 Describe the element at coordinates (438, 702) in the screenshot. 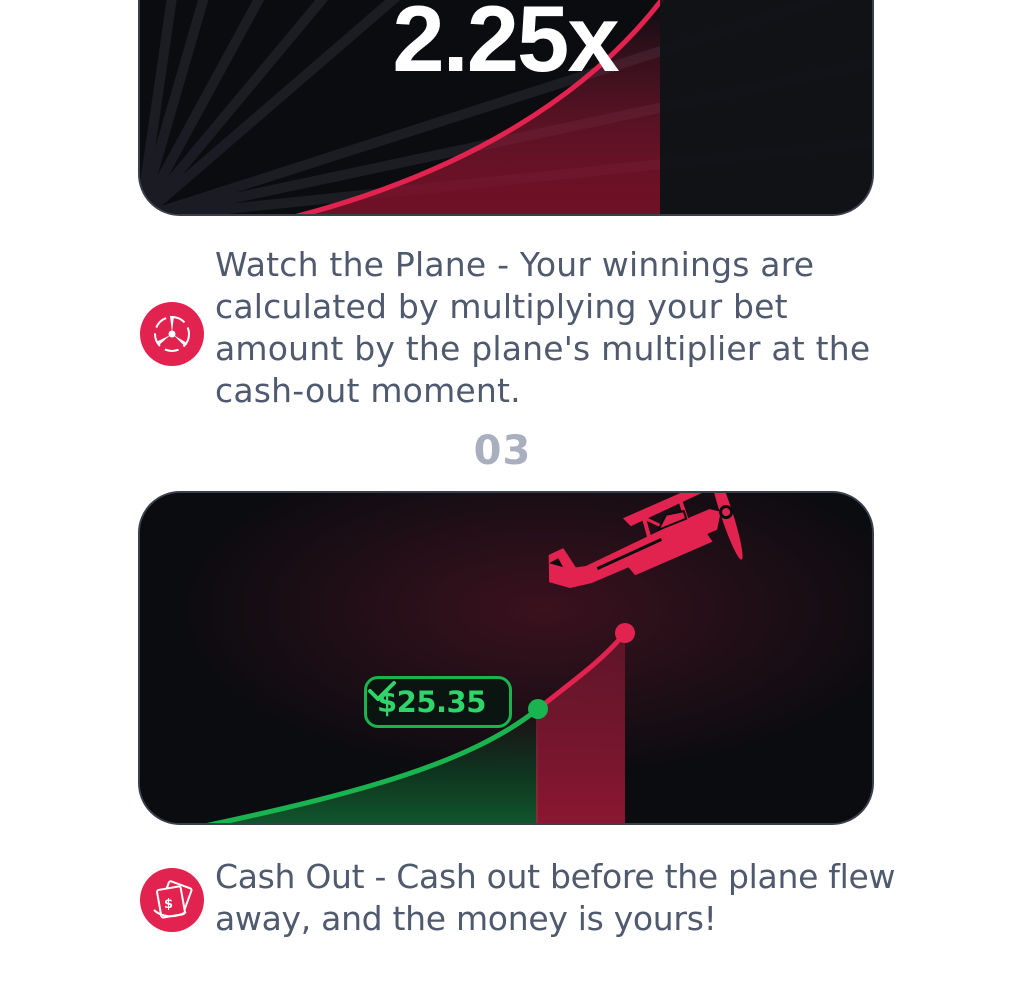

I see `cashout-amount-badge: $25.35` at that location.